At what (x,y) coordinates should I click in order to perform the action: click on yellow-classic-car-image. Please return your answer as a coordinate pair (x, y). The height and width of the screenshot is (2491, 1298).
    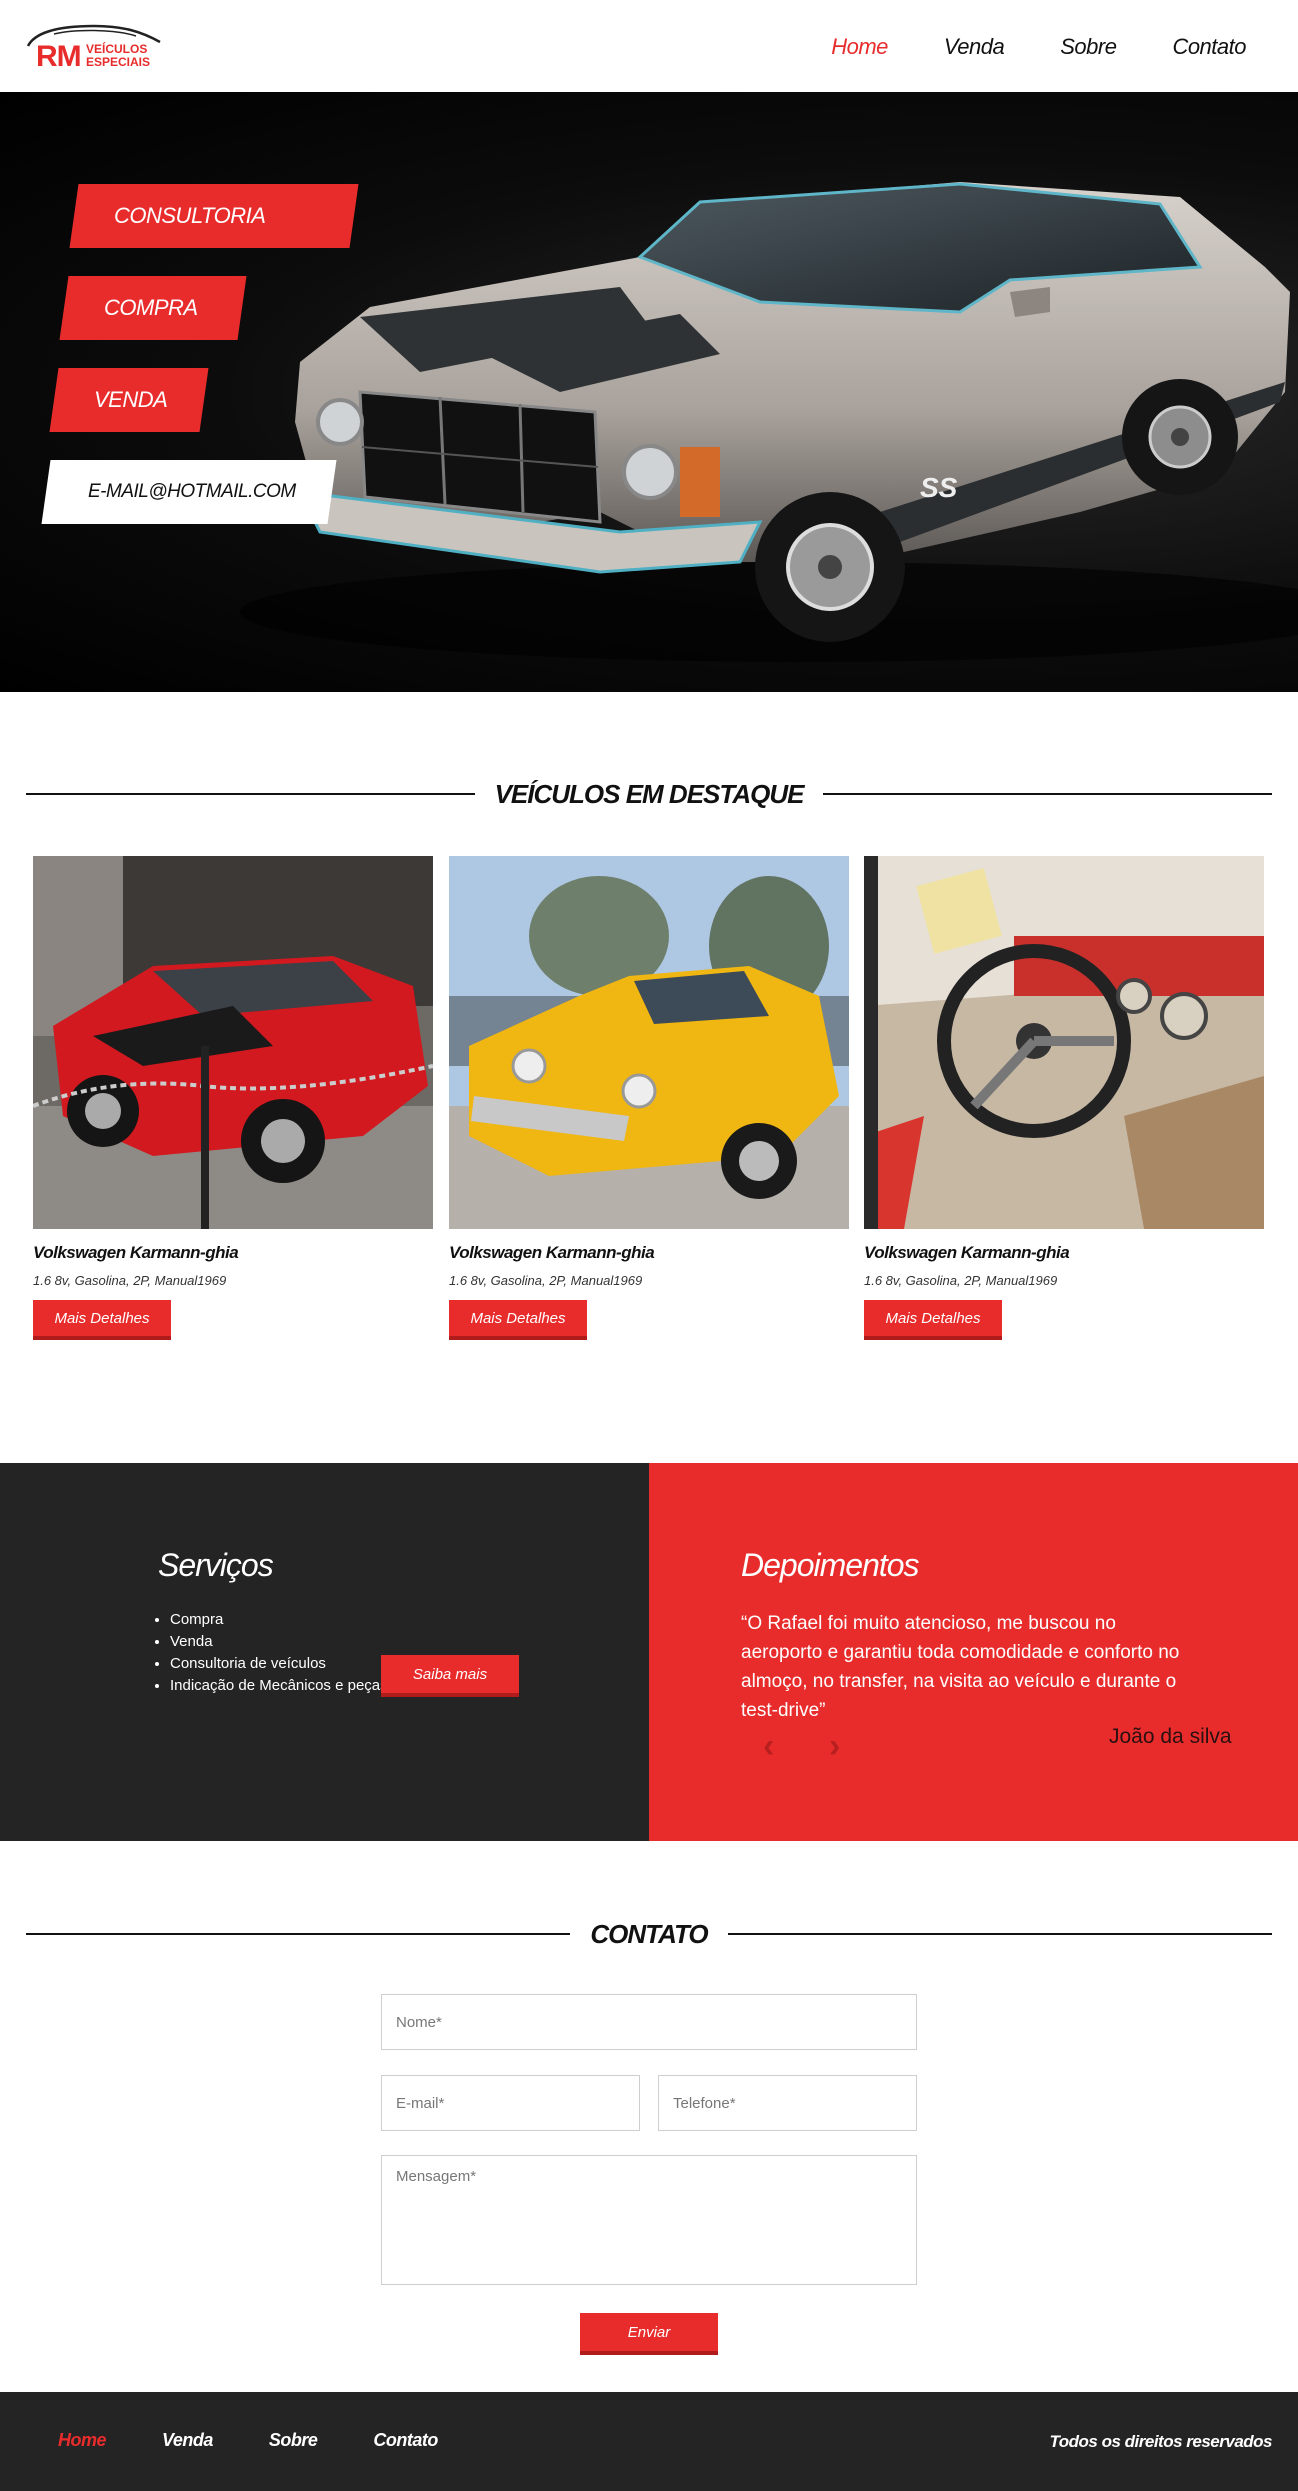
    Looking at the image, I should click on (649, 1042).